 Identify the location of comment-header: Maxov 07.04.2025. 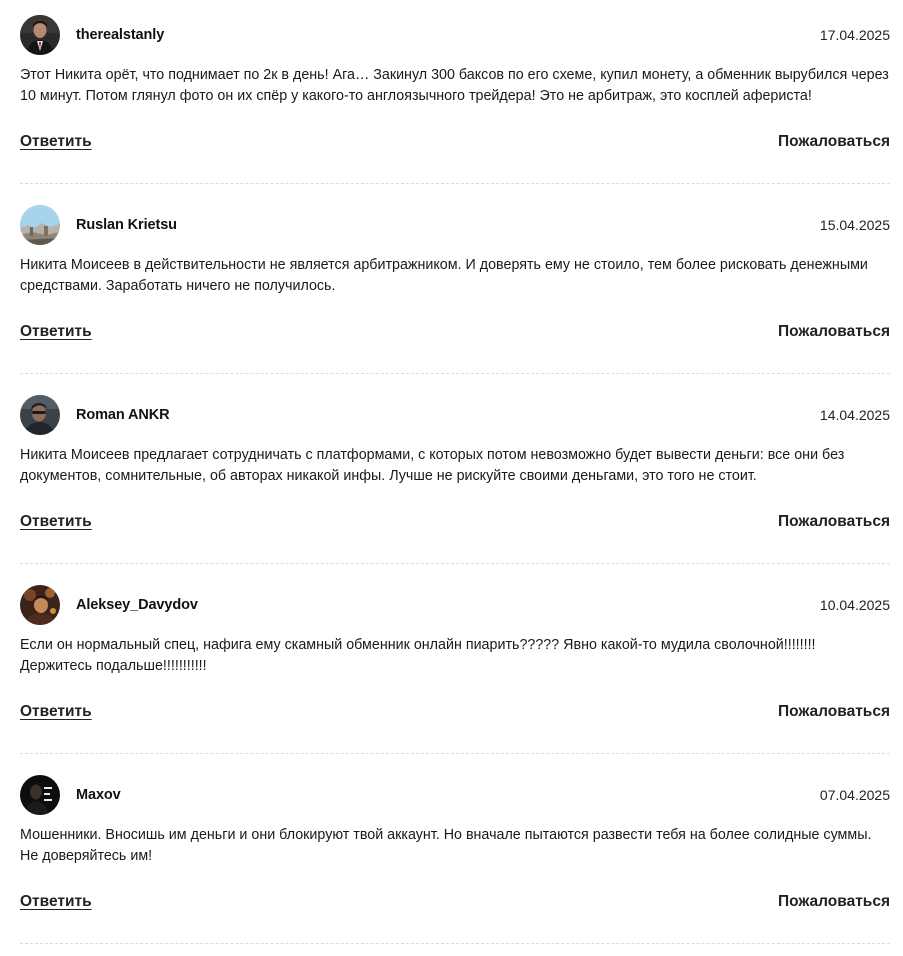
(455, 795).